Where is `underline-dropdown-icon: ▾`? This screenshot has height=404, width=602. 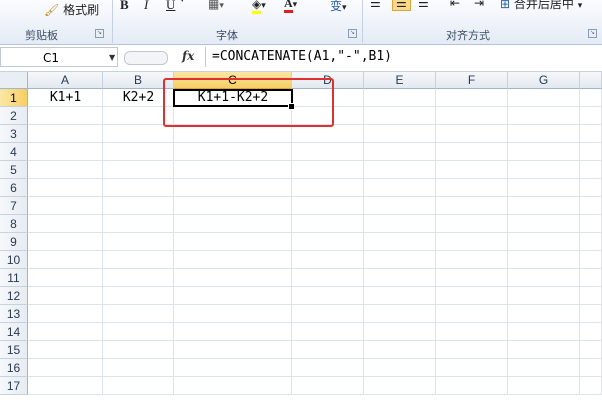 underline-dropdown-icon: ▾ is located at coordinates (182, 2).